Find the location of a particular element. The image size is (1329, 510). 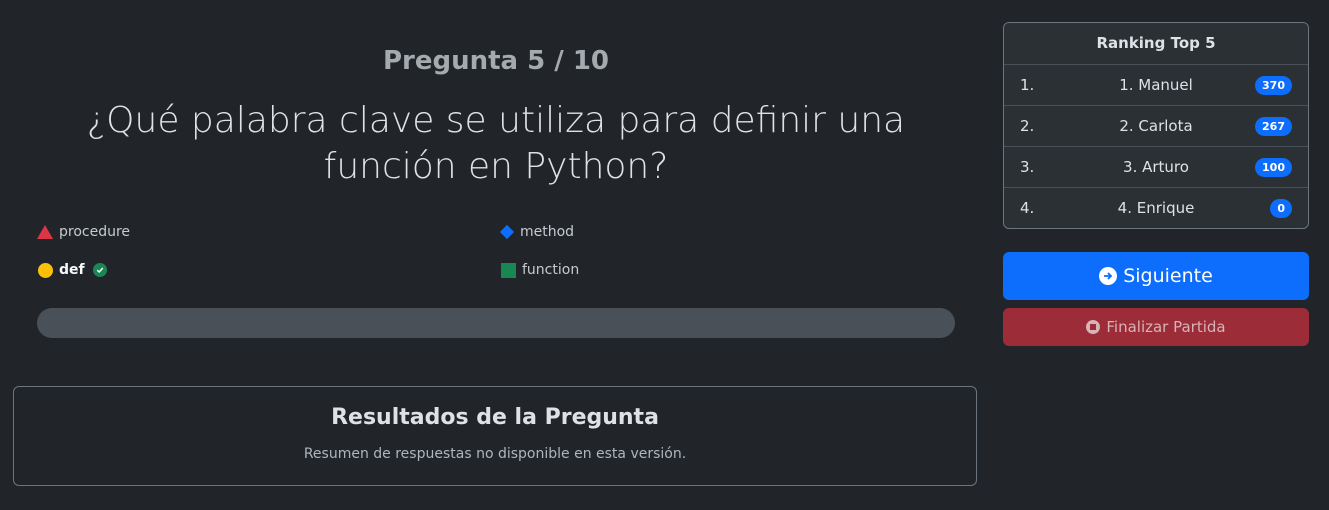

player-name: 4. Enrique is located at coordinates (1156, 208).